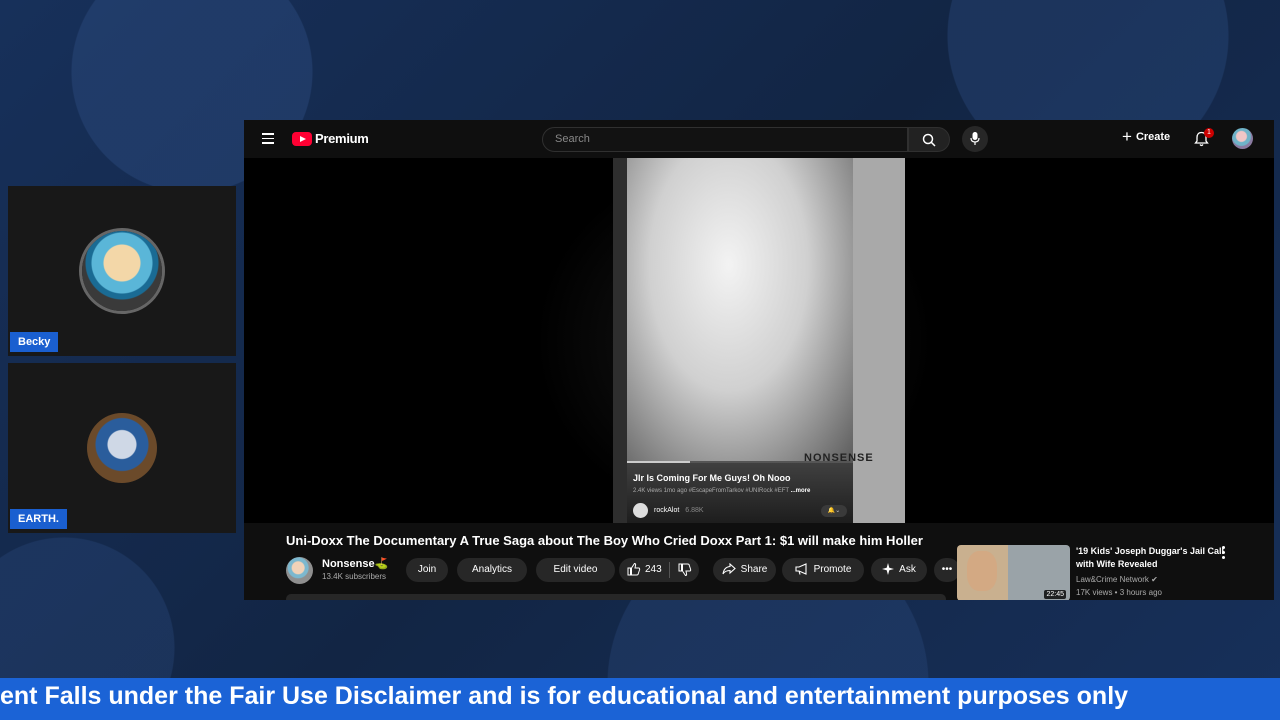 Image resolution: width=1280 pixels, height=720 pixels. Describe the element at coordinates (740, 510) in the screenshot. I see `short-channel-row: rockAlot 6.88K 🔔⌄` at that location.